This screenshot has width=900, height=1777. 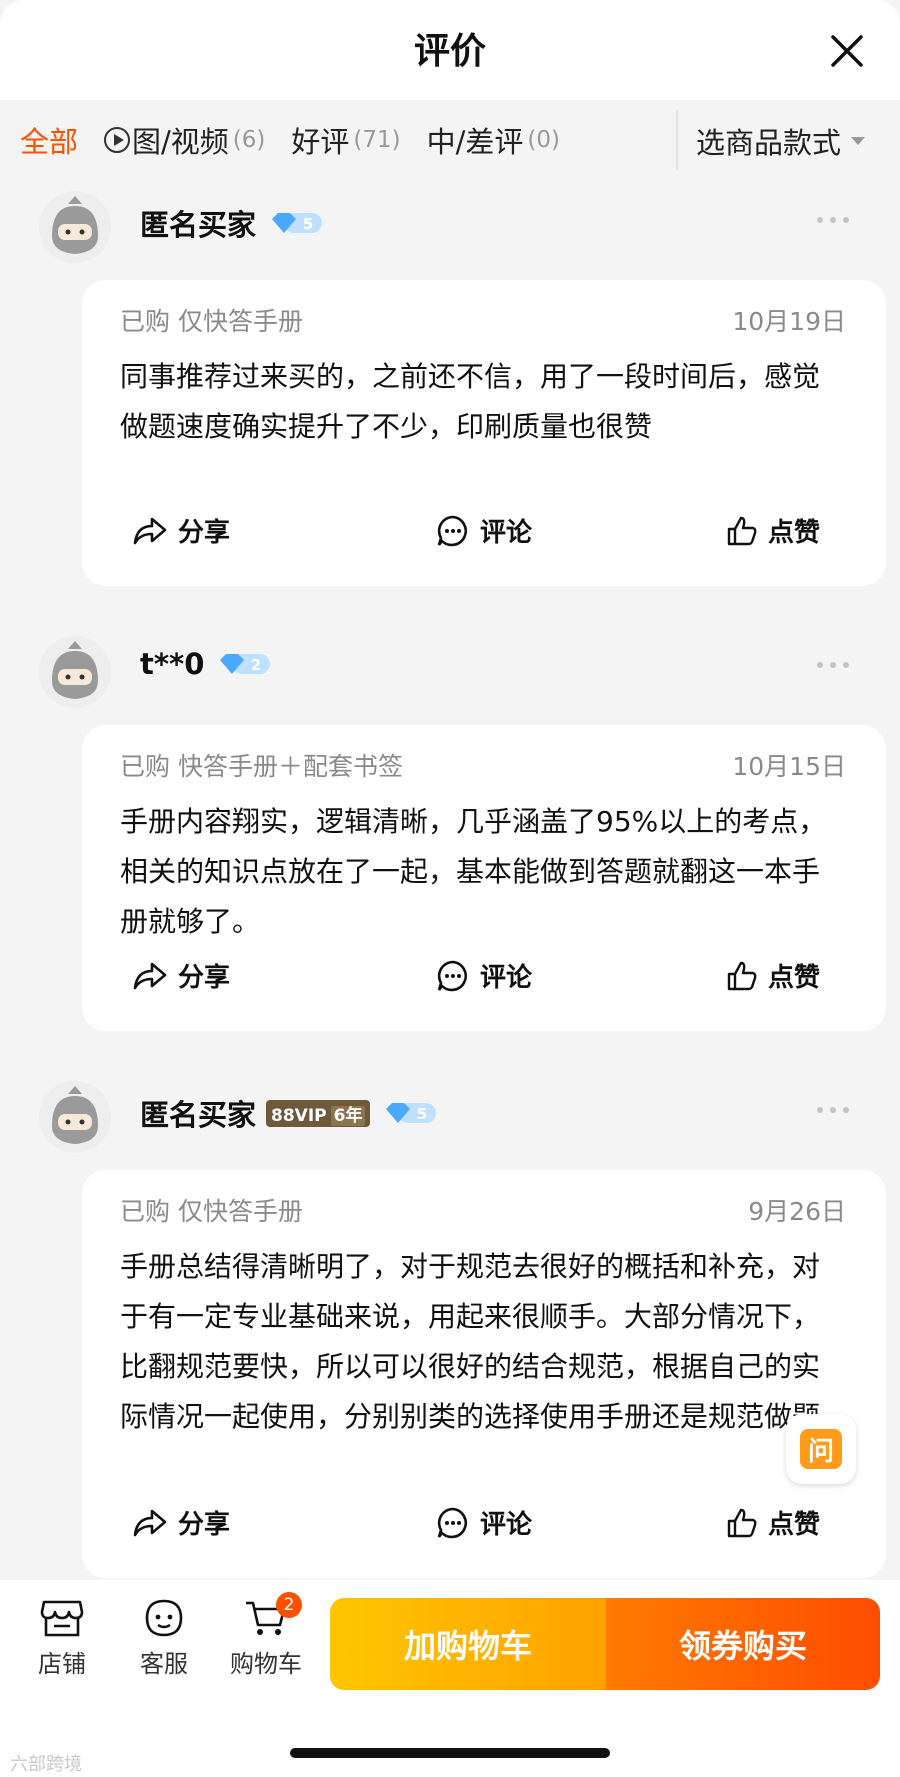 What do you see at coordinates (164, 1664) in the screenshot?
I see `service-label: 客服` at bounding box center [164, 1664].